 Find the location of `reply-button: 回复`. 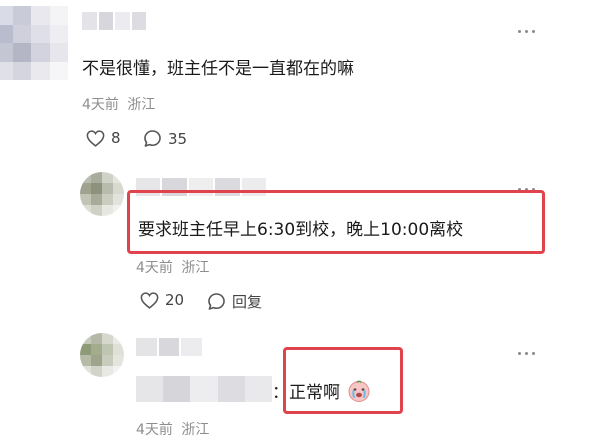

reply-button: 回复 is located at coordinates (234, 301).